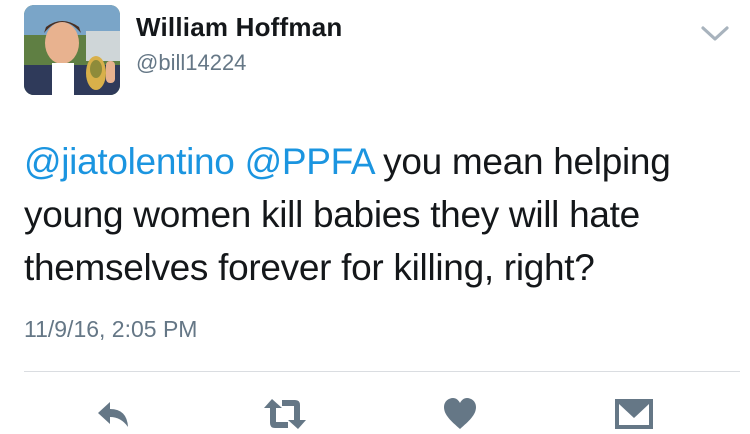 The image size is (750, 434). I want to click on display-name: William Hoffman, so click(239, 27).